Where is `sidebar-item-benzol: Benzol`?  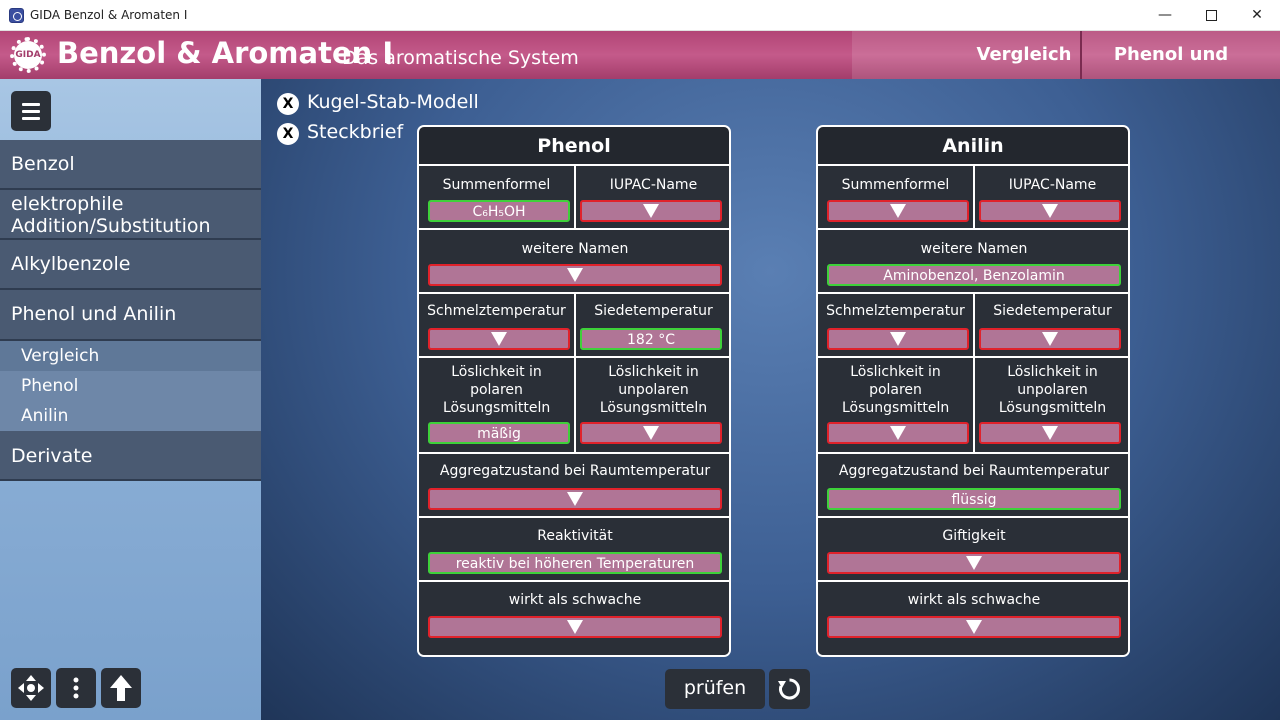 sidebar-item-benzol: Benzol is located at coordinates (130, 165).